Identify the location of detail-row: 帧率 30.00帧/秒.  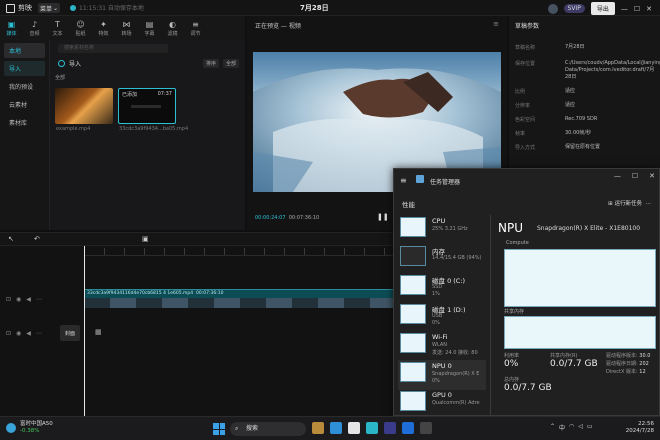
(587, 133).